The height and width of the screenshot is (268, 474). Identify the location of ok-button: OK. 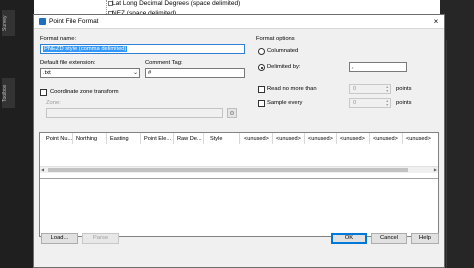
(349, 238).